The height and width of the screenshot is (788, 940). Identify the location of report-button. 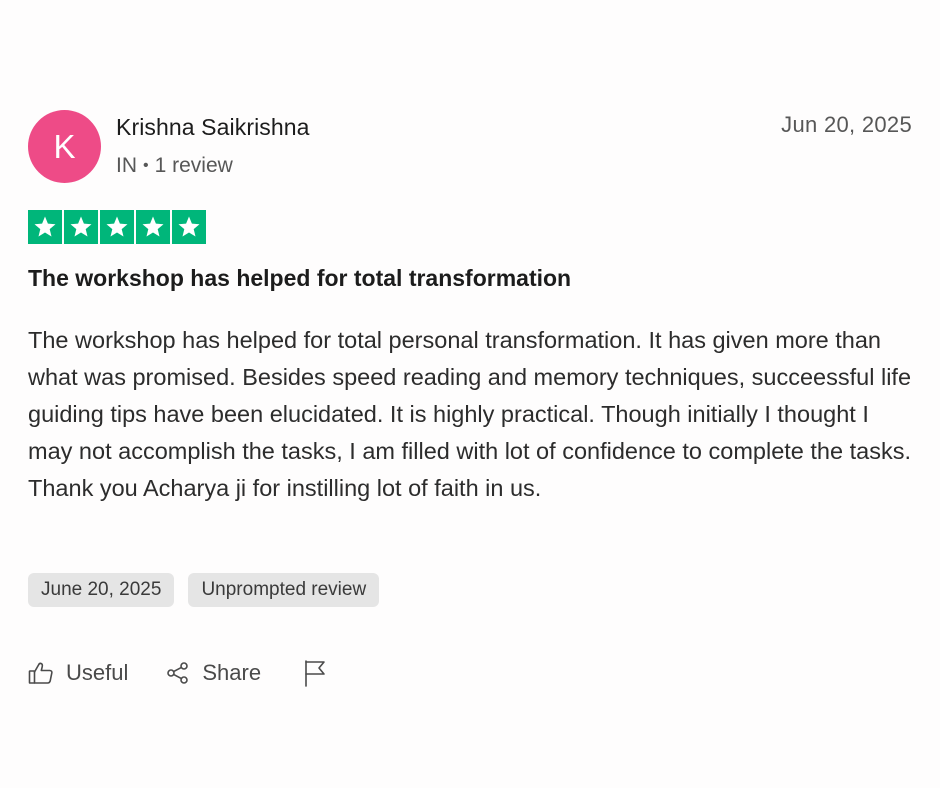
(315, 673).